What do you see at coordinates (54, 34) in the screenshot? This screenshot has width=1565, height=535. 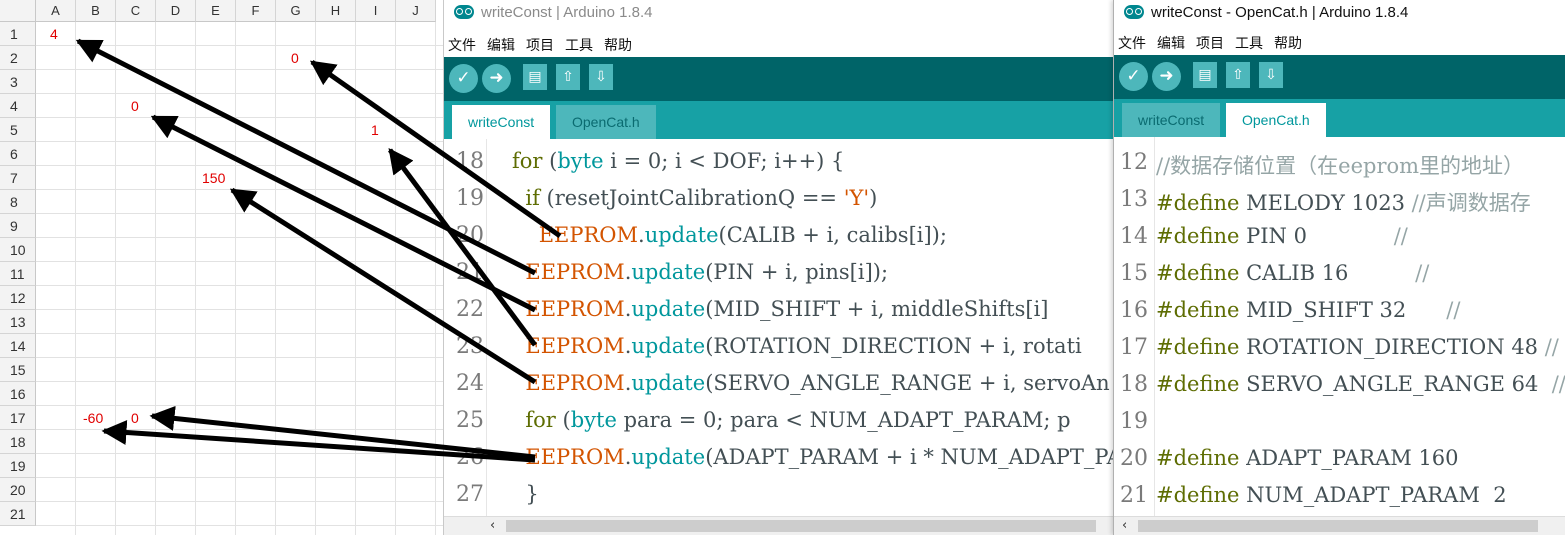 I see `cell-a1: 4` at bounding box center [54, 34].